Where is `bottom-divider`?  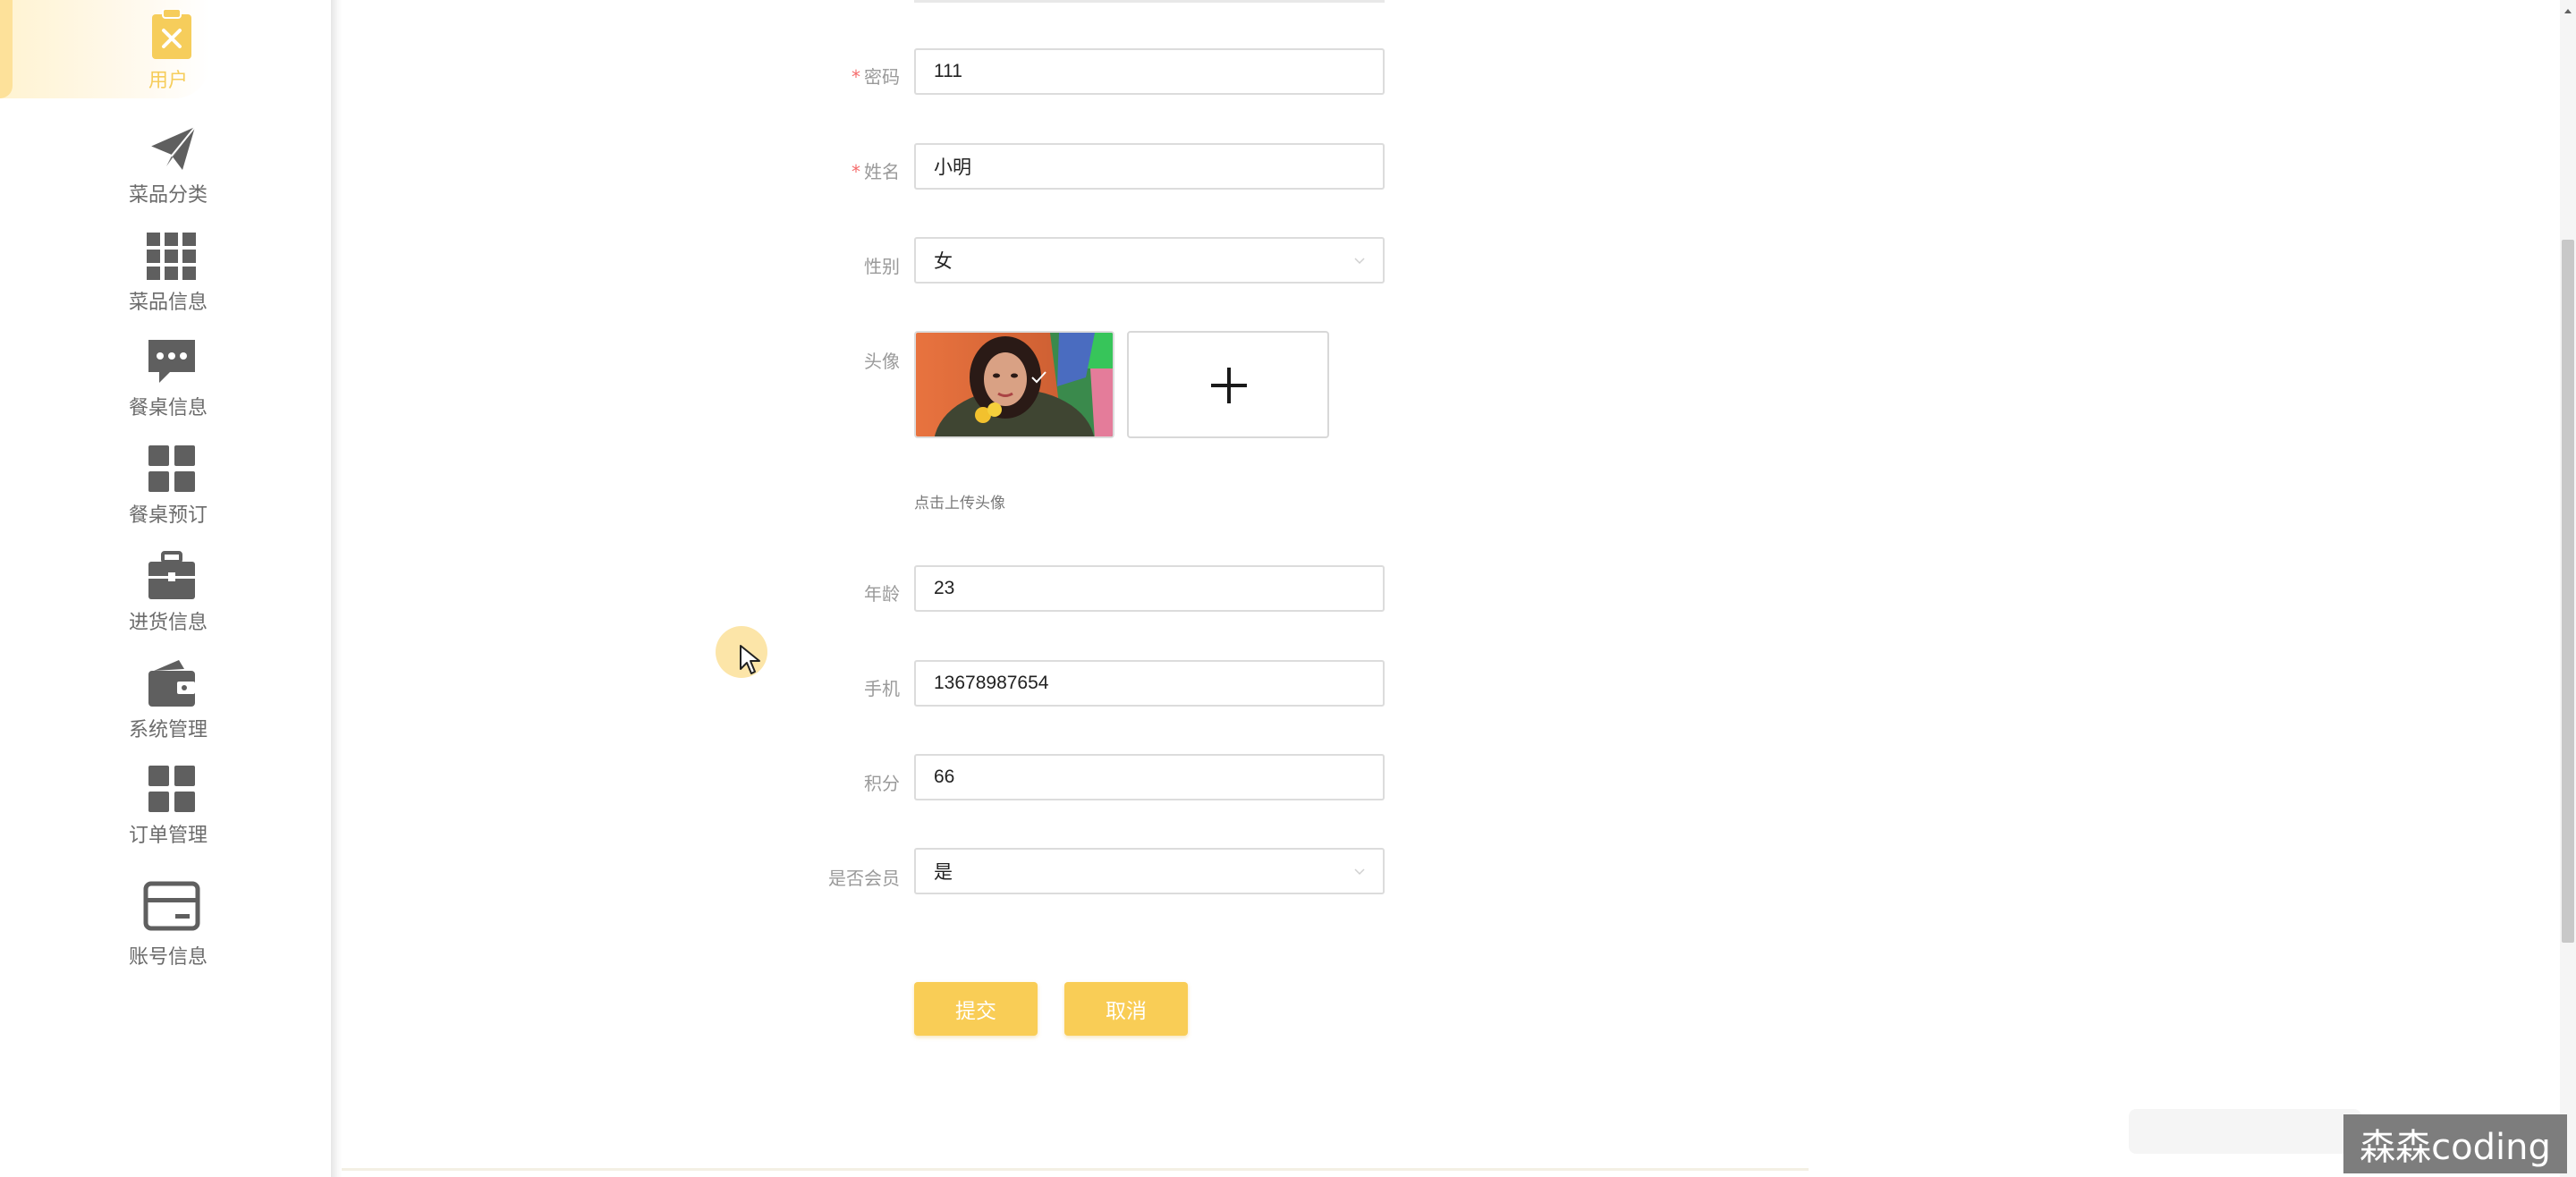 bottom-divider is located at coordinates (1075, 1169).